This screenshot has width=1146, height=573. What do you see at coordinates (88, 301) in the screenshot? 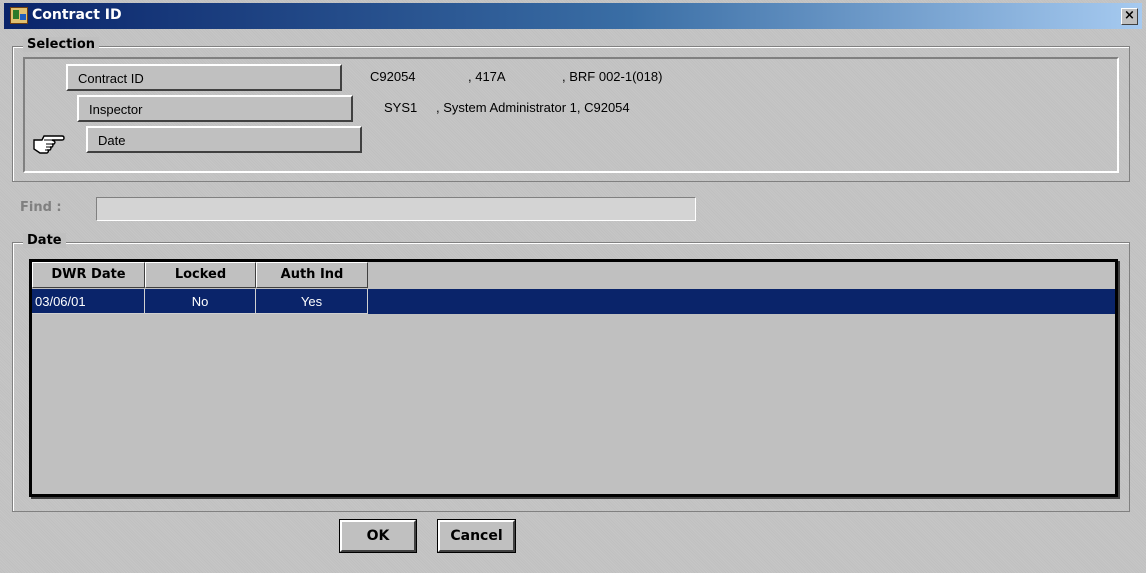
I see `cell-dwr-date: 03/06/01` at bounding box center [88, 301].